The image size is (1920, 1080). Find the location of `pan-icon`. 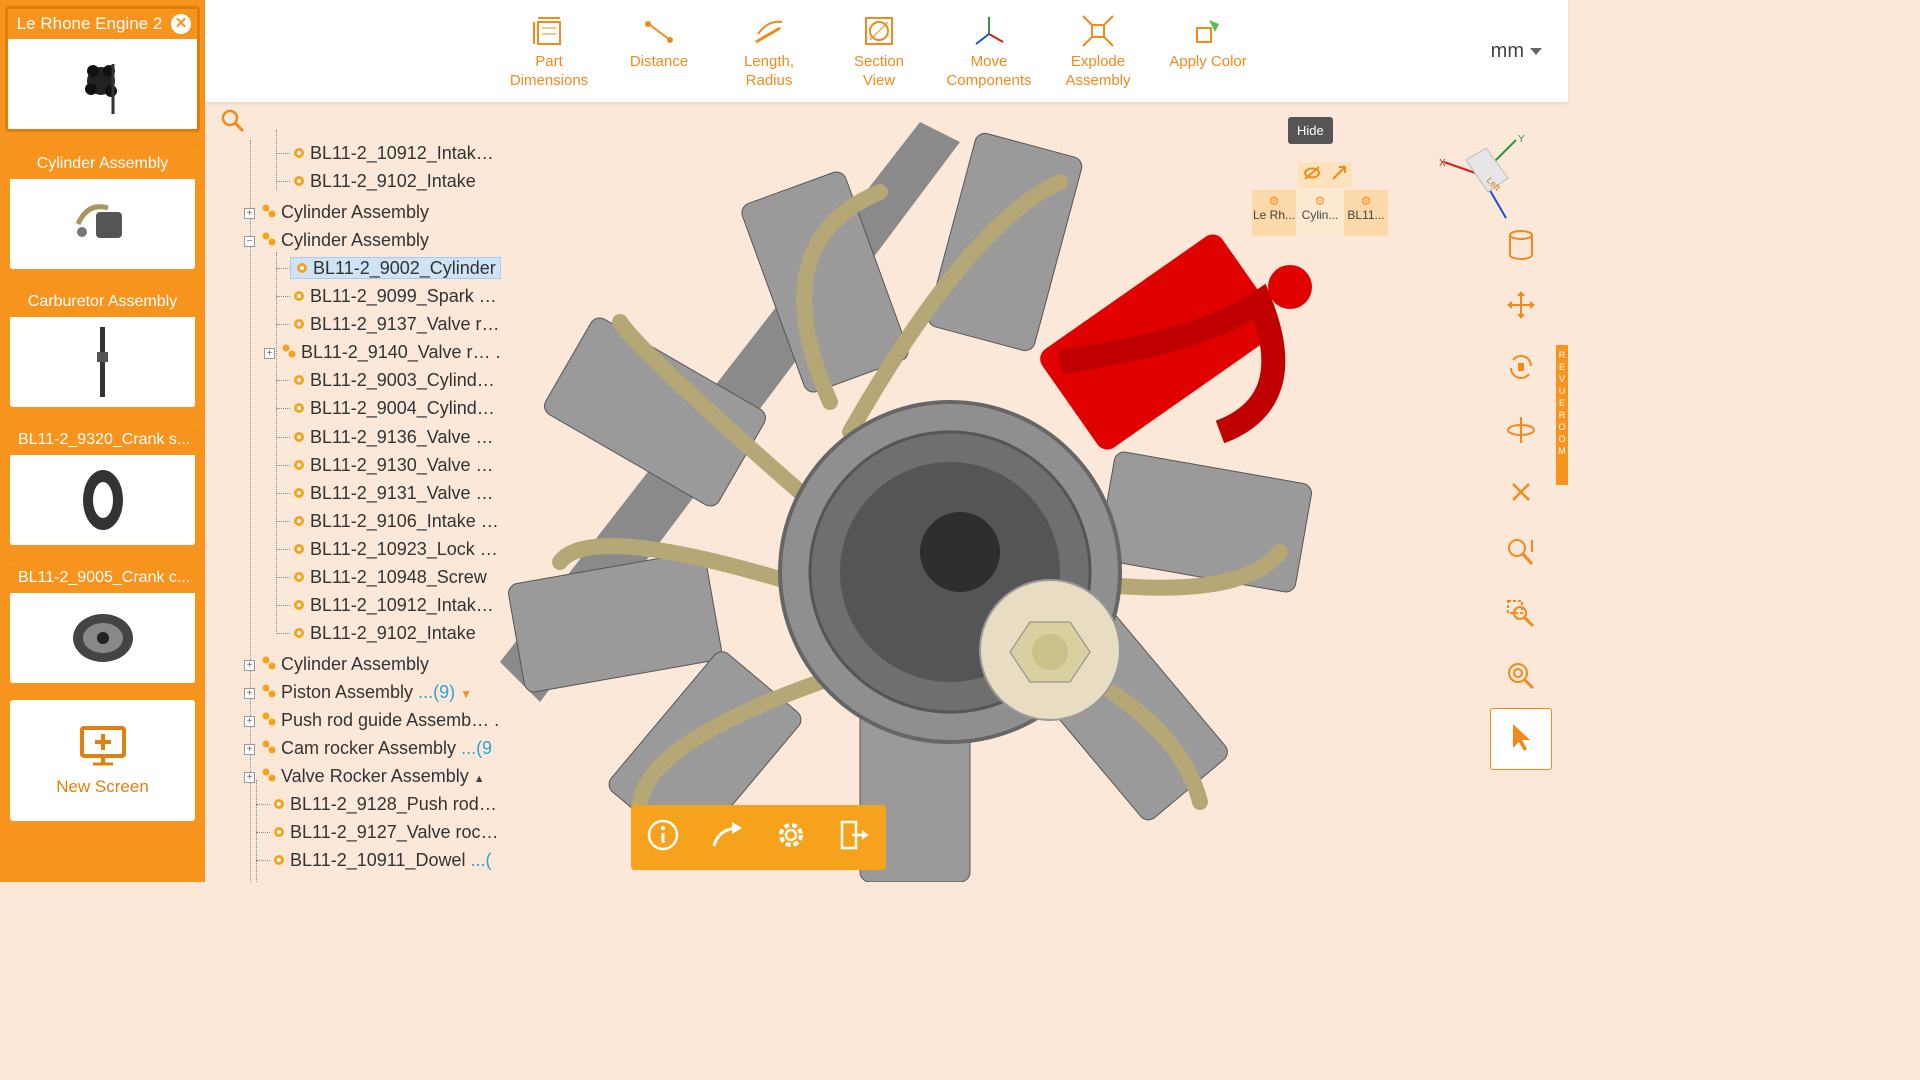

pan-icon is located at coordinates (1521, 305).